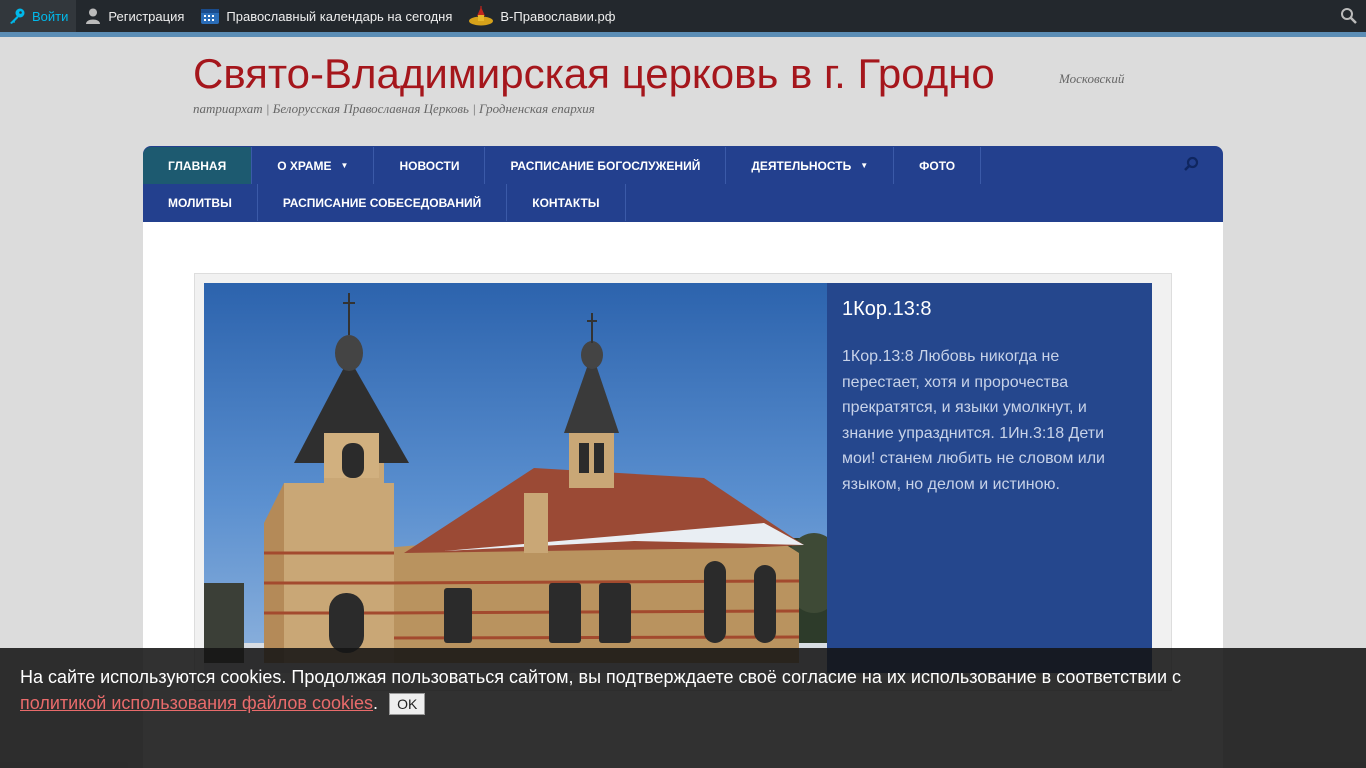 Image resolution: width=1366 pixels, height=768 pixels. I want to click on nav-search-icon, so click(1191, 164).